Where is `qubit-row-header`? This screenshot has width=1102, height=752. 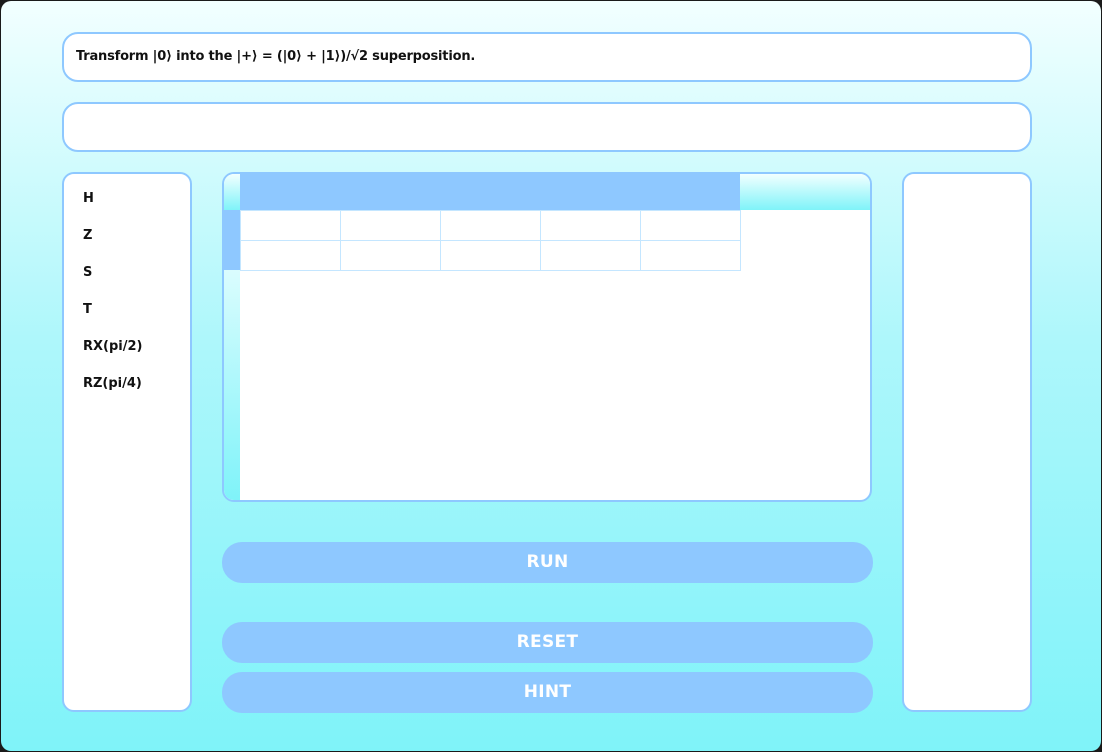
qubit-row-header is located at coordinates (232, 240).